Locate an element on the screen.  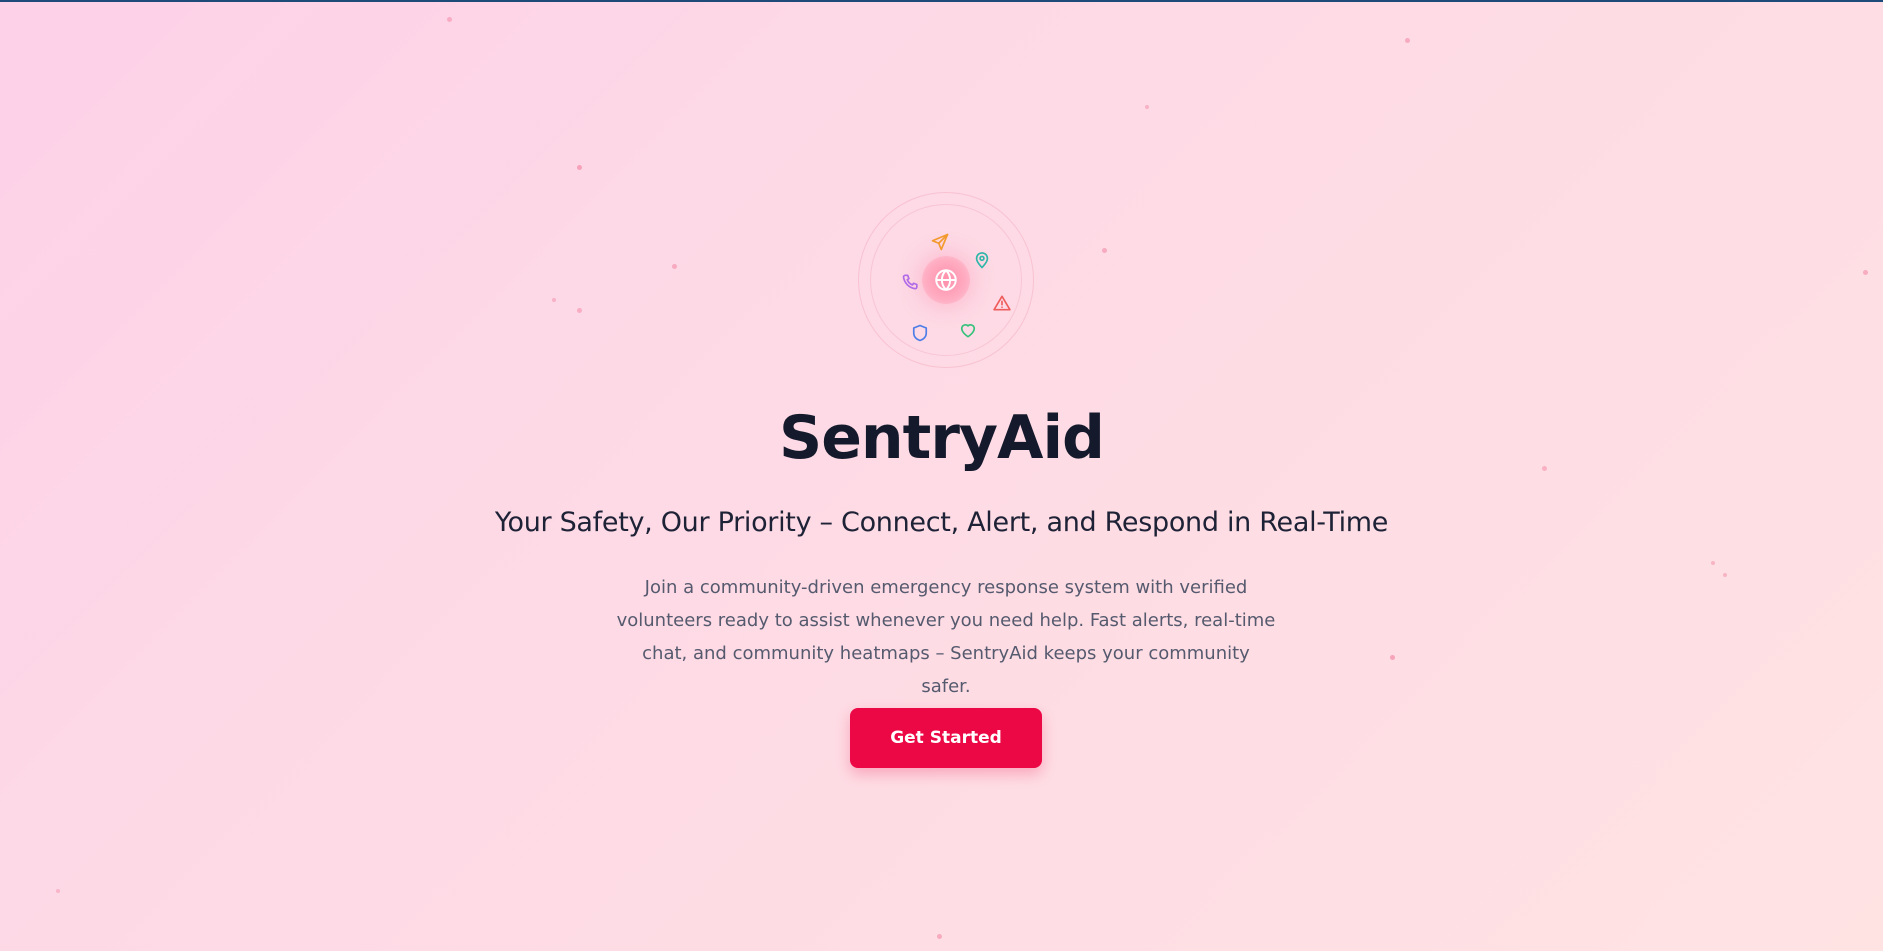
alert-triangle-icon is located at coordinates (1002, 303).